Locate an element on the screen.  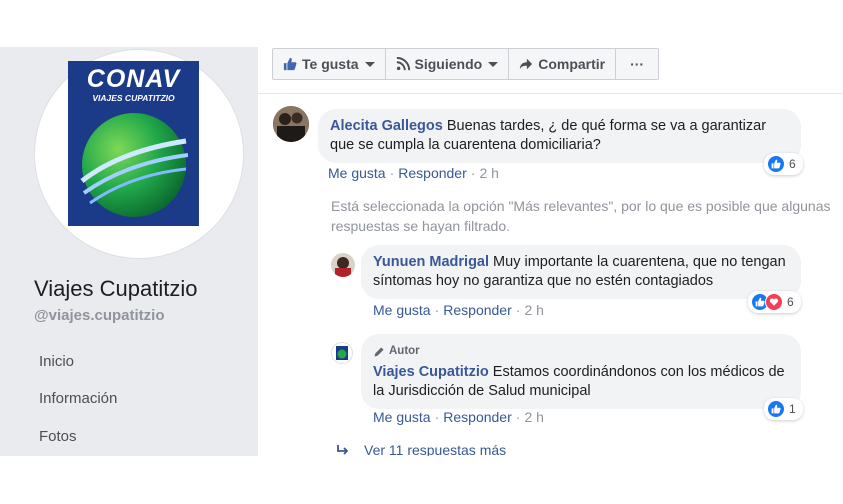
like-page-button: Te gusta is located at coordinates (329, 64).